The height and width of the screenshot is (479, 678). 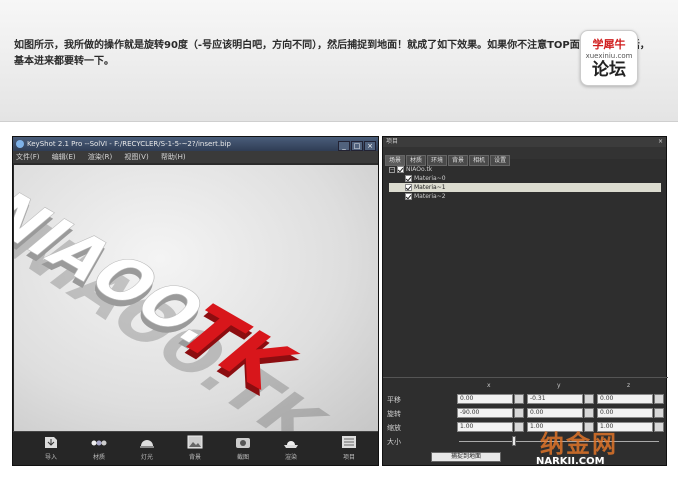 I want to click on collapse-icon: −, so click(x=392, y=169).